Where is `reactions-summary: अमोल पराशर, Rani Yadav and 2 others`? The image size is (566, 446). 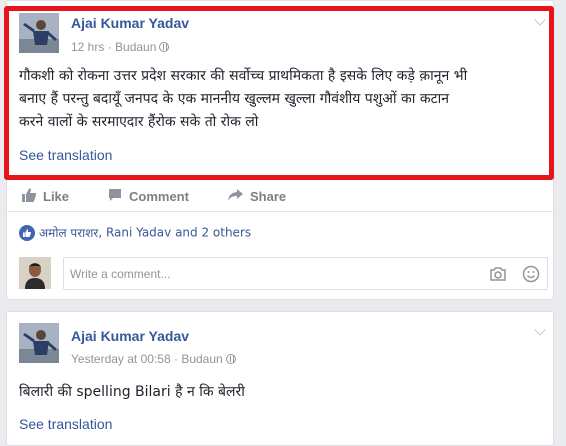
reactions-summary: अमोल पराशर, Rani Yadav and 2 others is located at coordinates (135, 232).